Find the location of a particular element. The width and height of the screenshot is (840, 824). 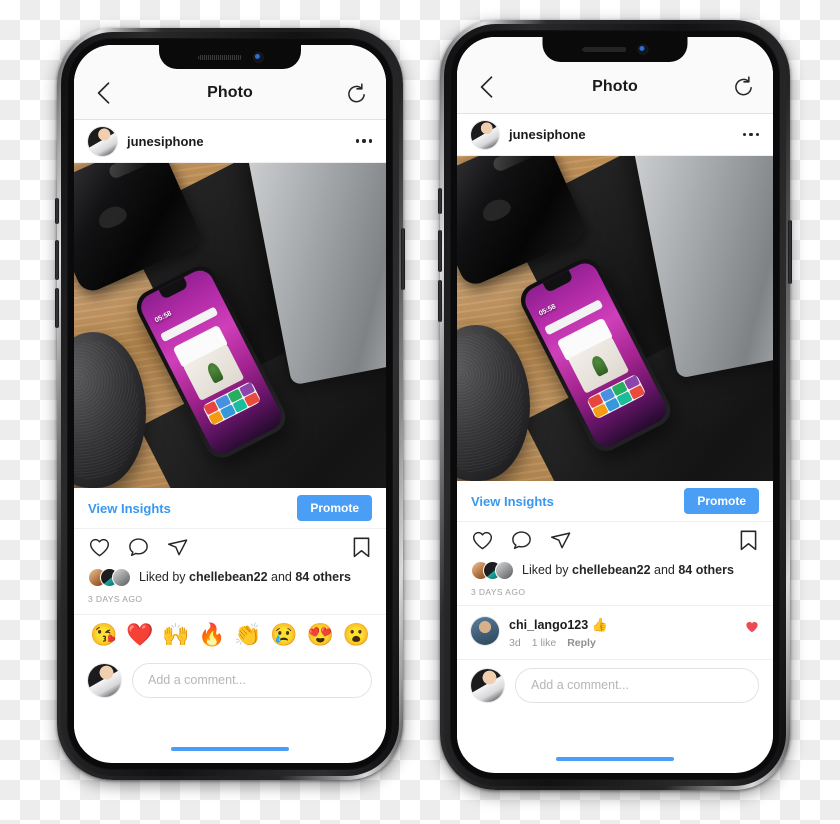

astonished-face-emoji: 😮 is located at coordinates (356, 635).